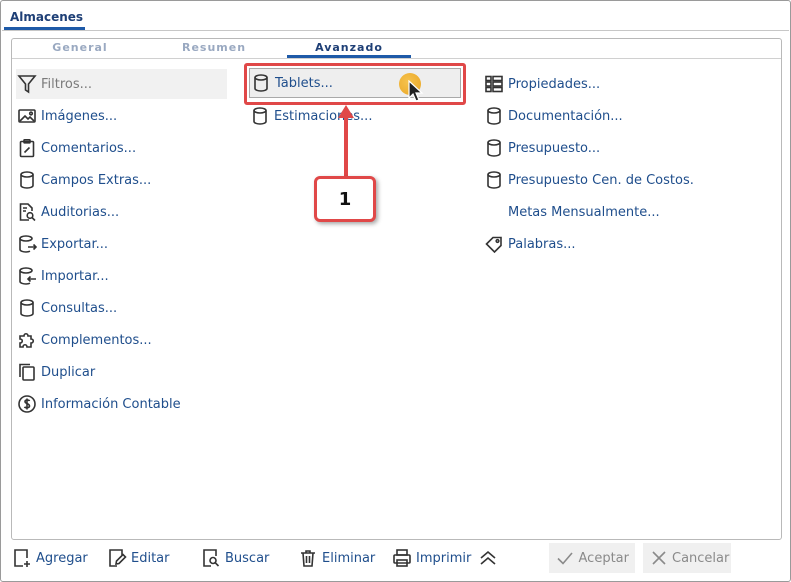  I want to click on imprimir-button: Imprimir, so click(431, 558).